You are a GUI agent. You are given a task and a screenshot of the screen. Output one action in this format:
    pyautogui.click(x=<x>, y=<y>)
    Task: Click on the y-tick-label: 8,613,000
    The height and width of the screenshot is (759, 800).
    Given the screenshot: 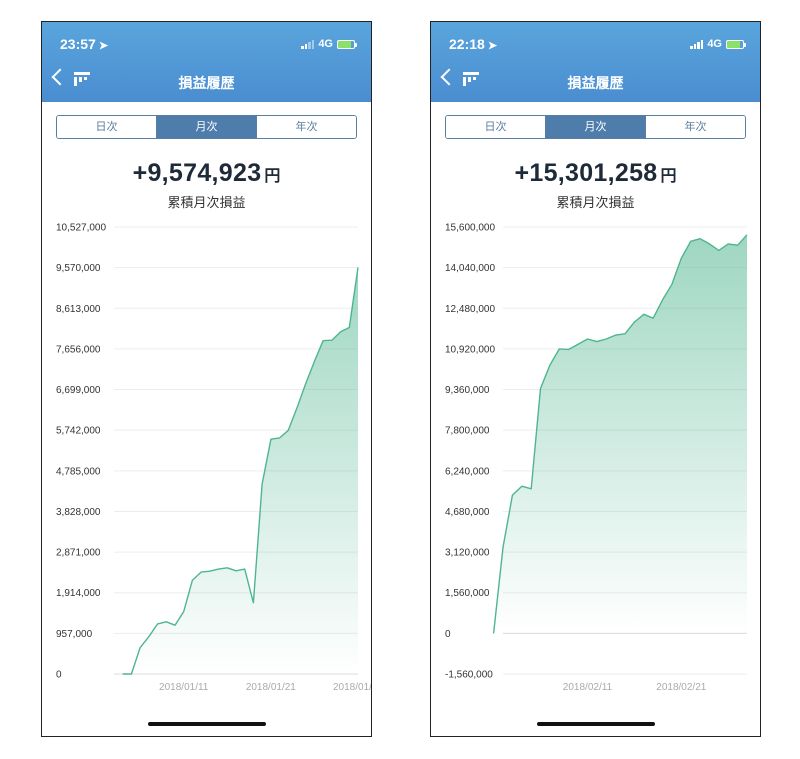 What is the action you would take?
    pyautogui.click(x=78, y=309)
    